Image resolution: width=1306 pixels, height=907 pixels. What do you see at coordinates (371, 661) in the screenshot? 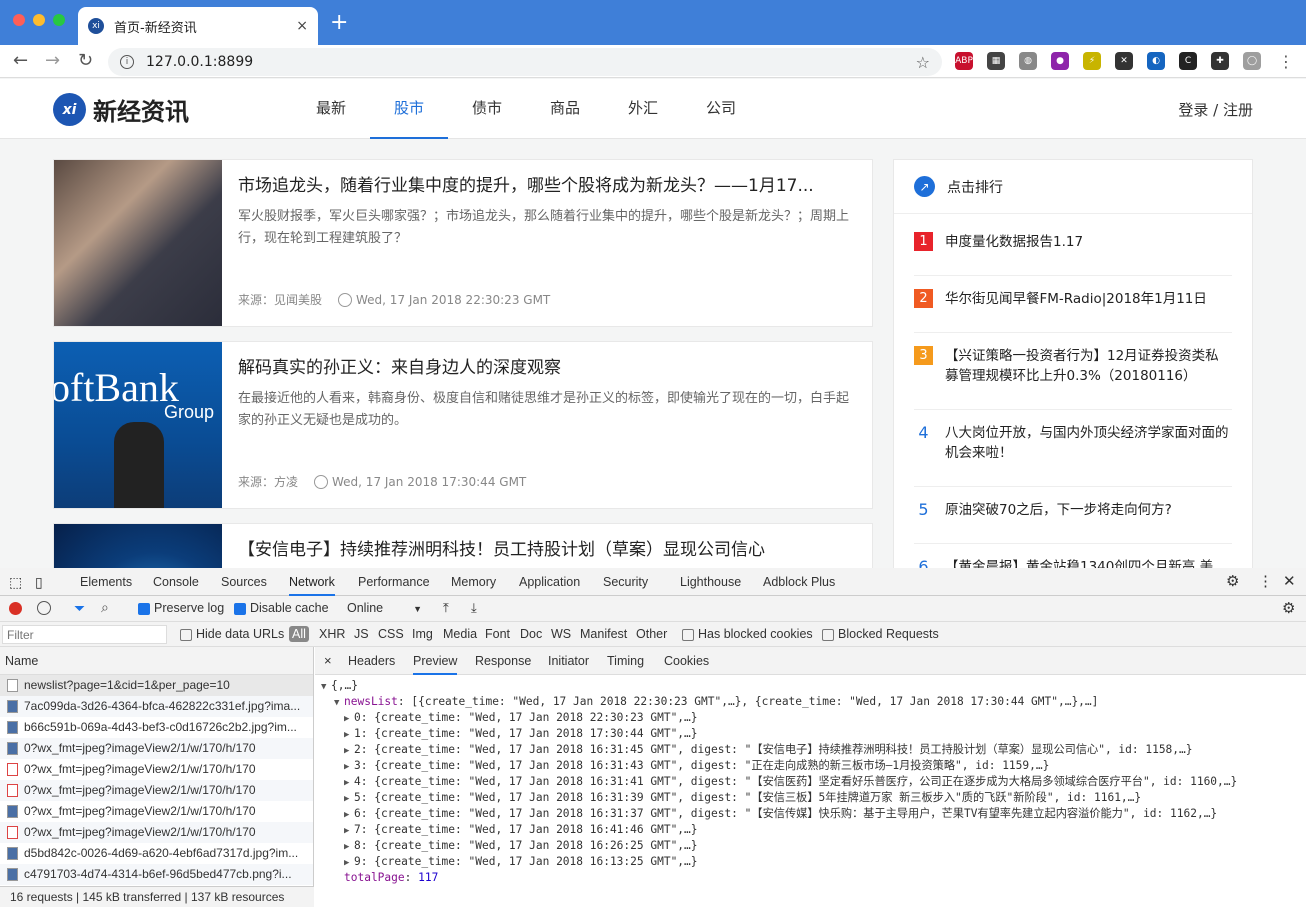
I see `detail-tab-headers: Headers` at bounding box center [371, 661].